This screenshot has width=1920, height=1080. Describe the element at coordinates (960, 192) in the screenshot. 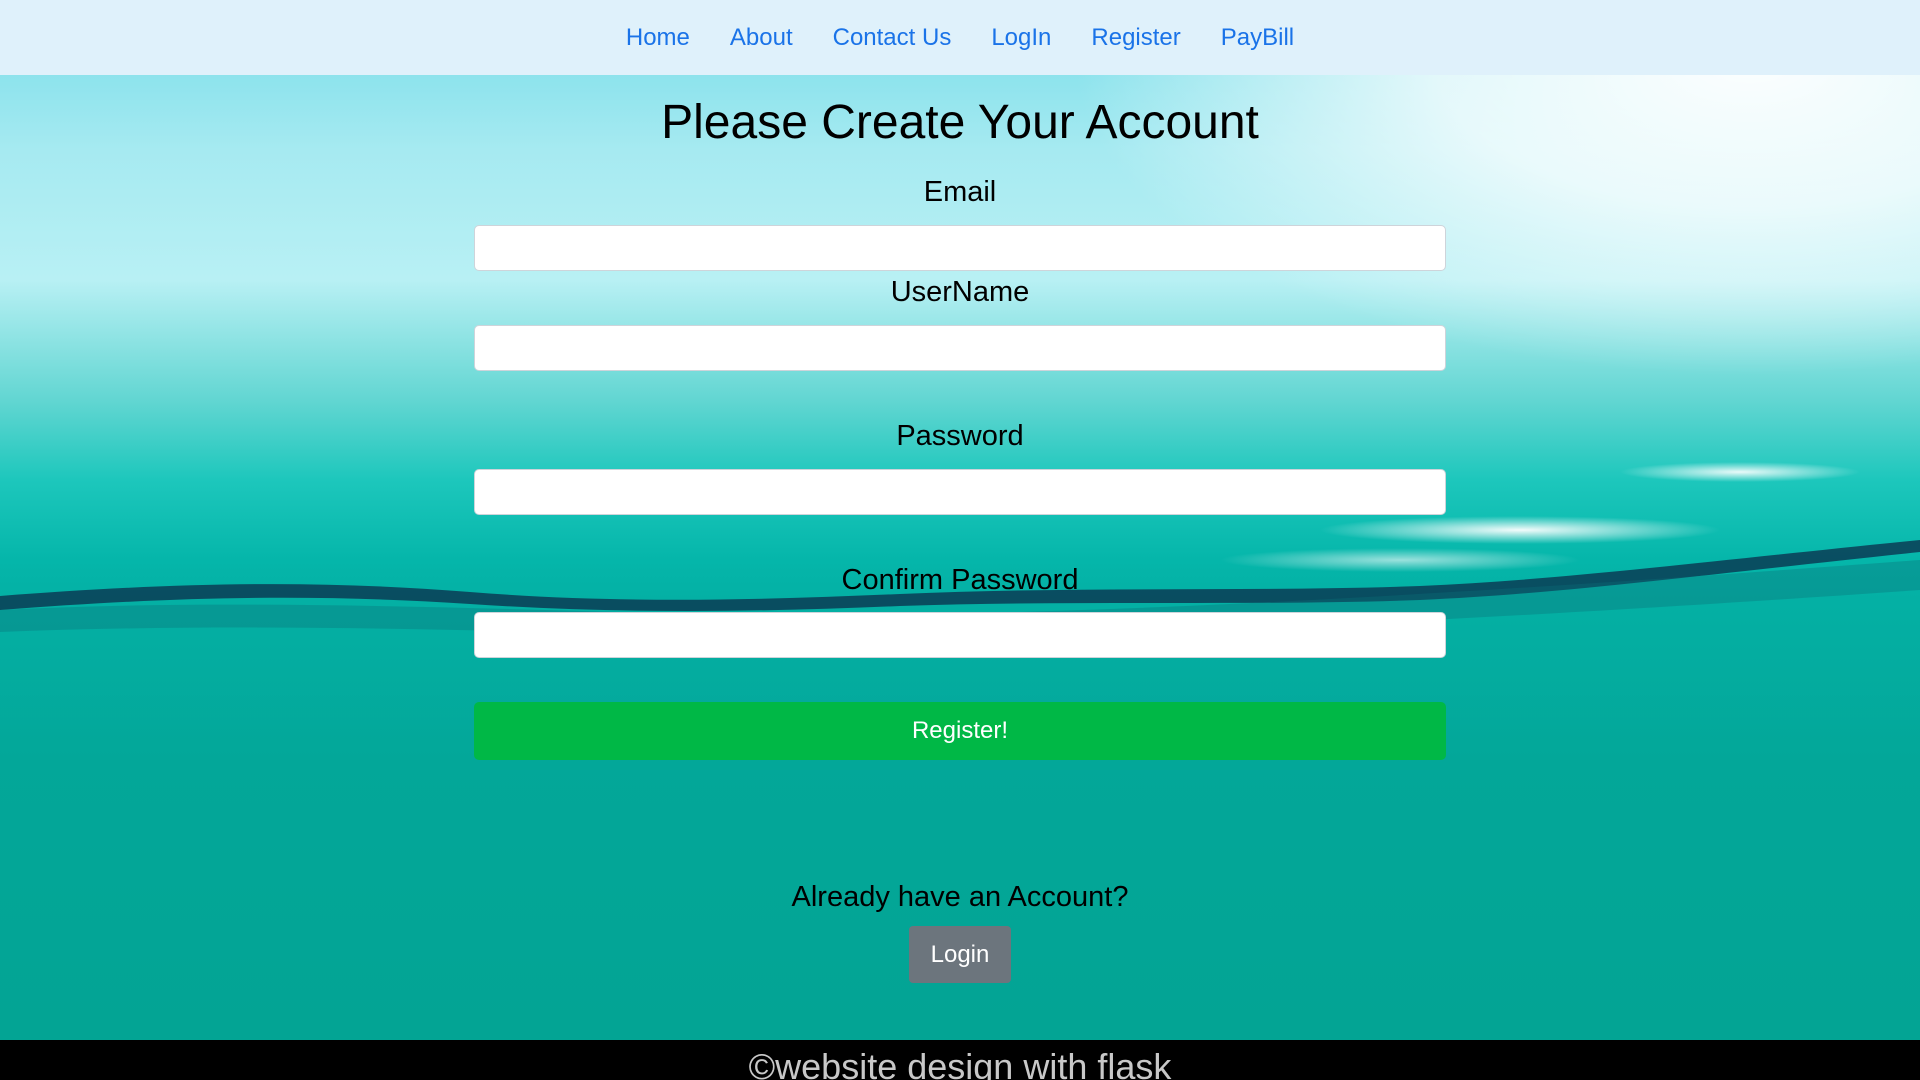

I see `email-label: Email` at that location.